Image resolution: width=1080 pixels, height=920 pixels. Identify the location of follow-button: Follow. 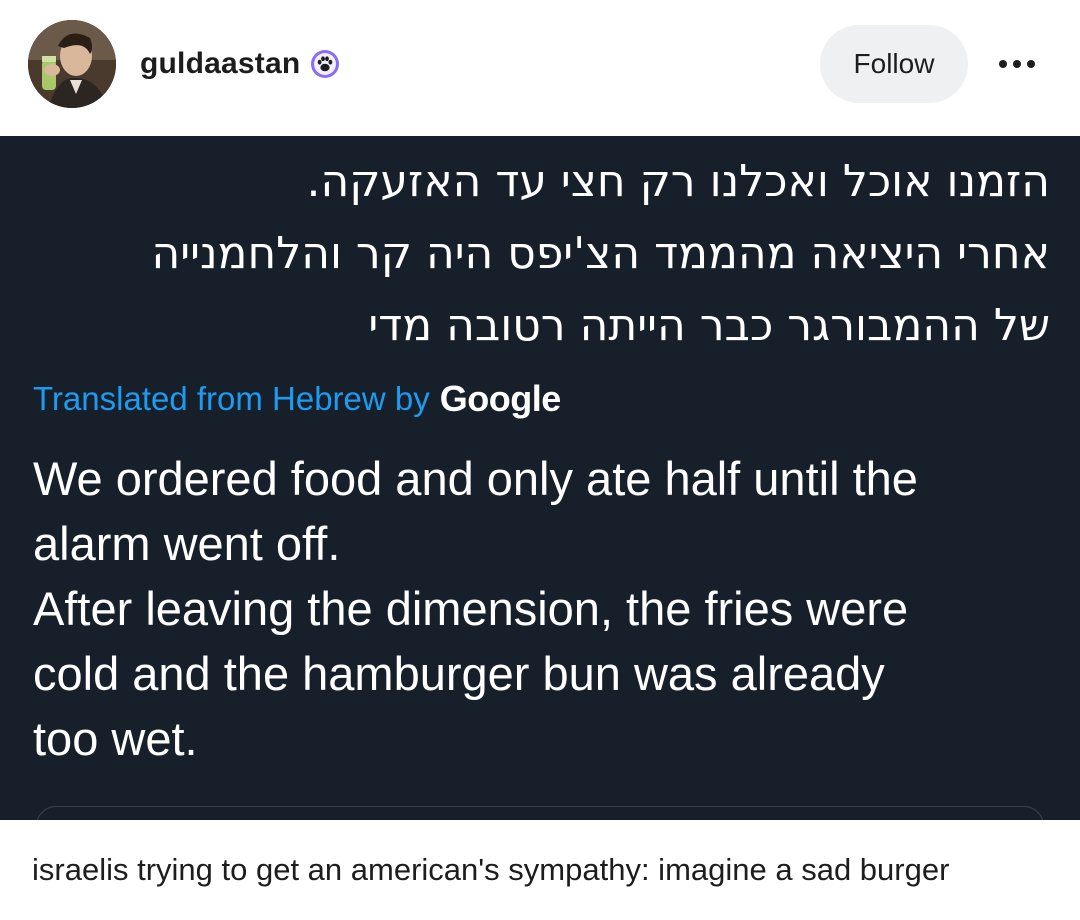
(894, 64).